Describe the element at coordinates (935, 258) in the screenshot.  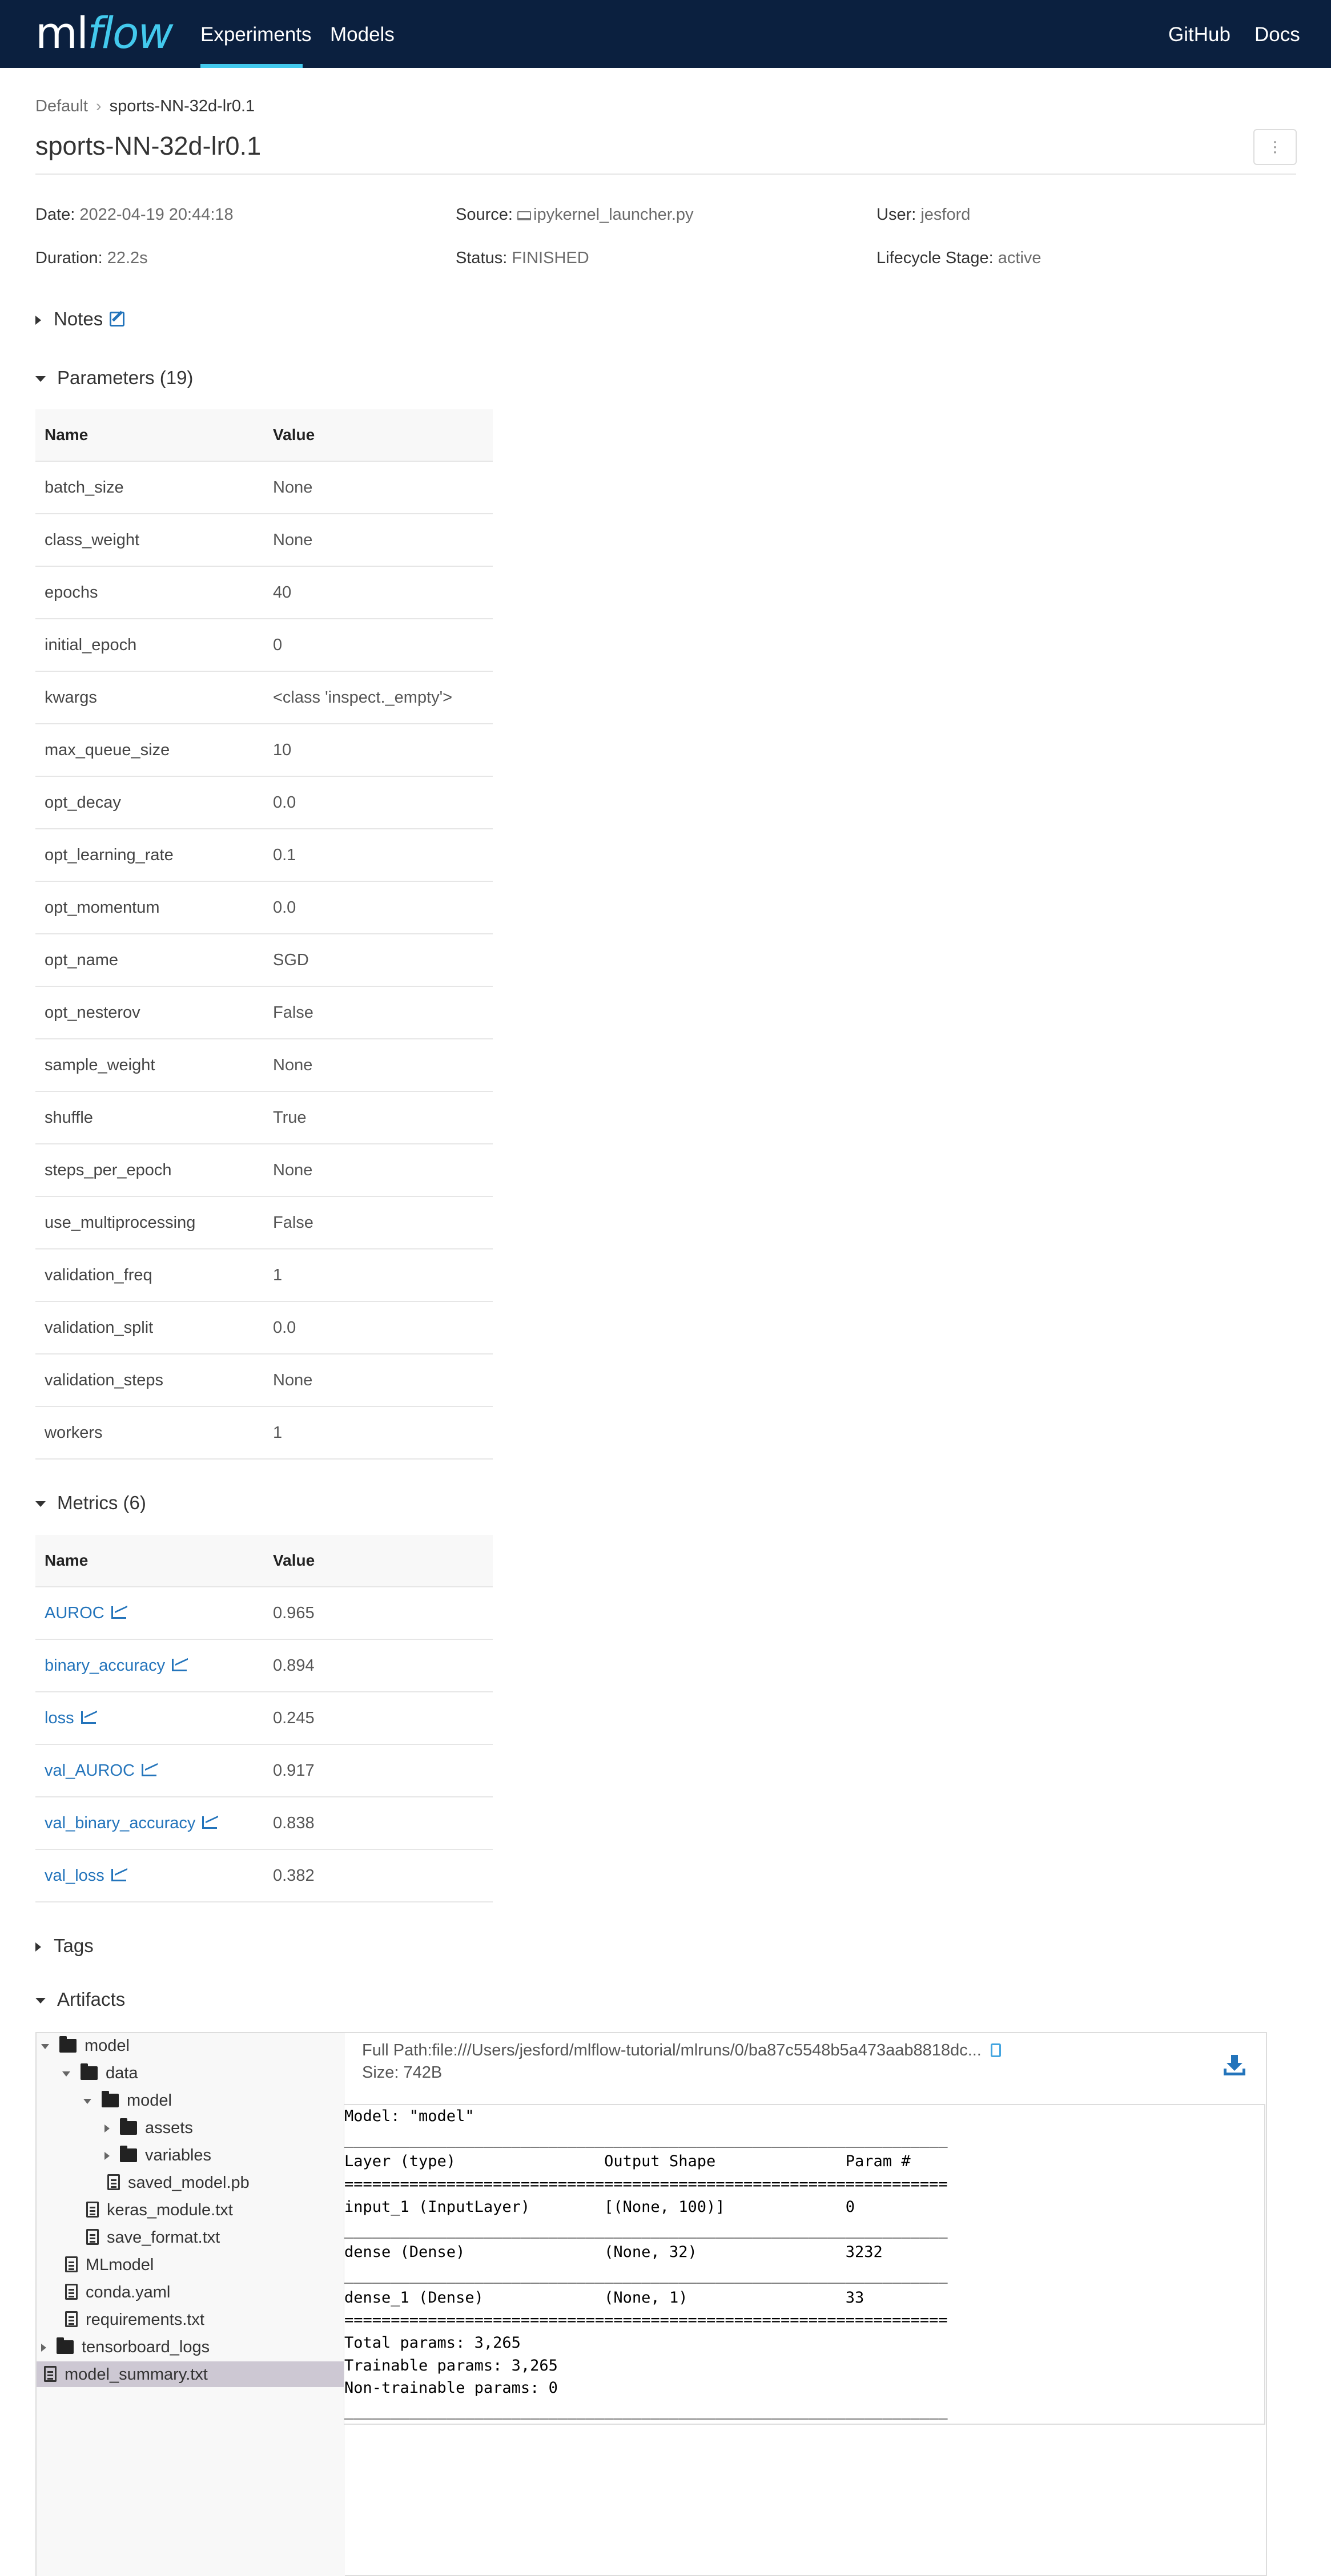
I see `meta-lifecycle-label: Lifecycle Stage:` at that location.